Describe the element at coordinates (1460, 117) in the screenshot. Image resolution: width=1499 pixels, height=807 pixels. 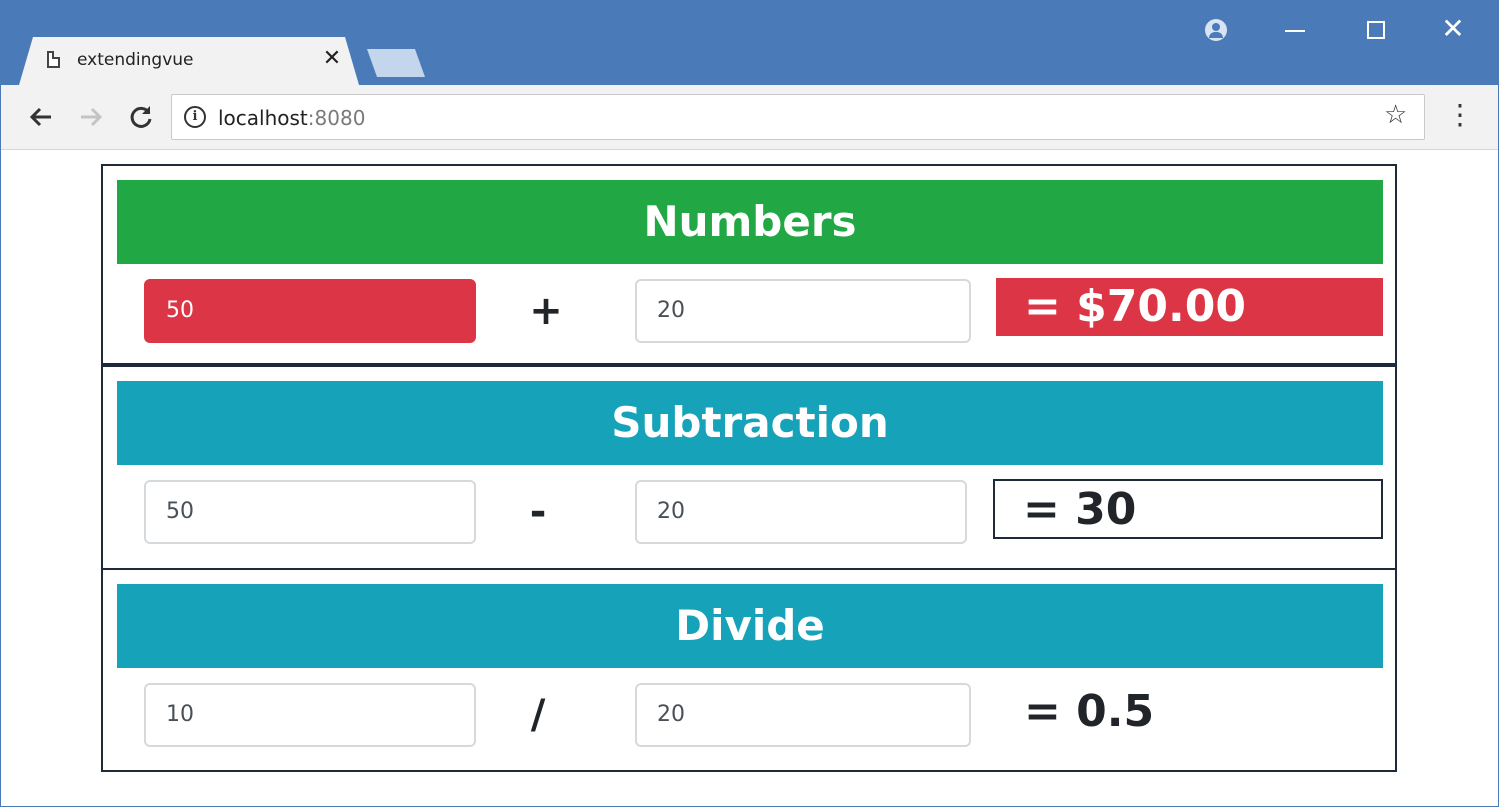
I see `kebab-menu-icon: ⋮` at that location.